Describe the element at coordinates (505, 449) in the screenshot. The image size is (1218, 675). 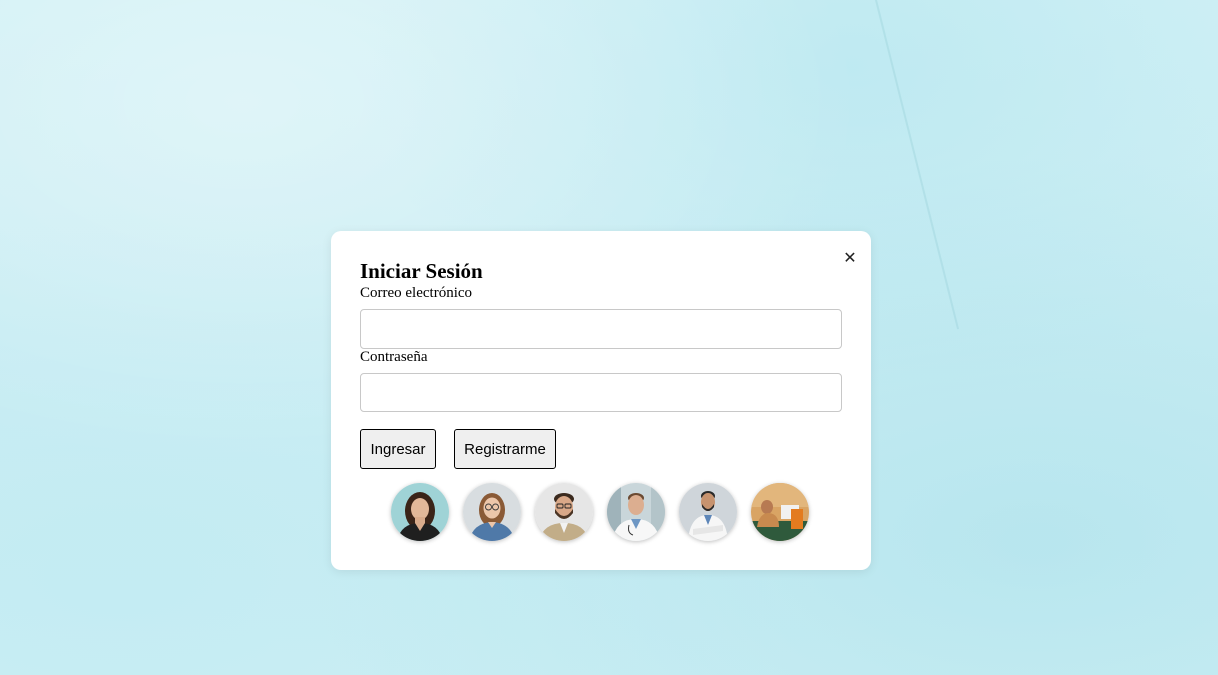
I see `register-button: Registrarme` at that location.